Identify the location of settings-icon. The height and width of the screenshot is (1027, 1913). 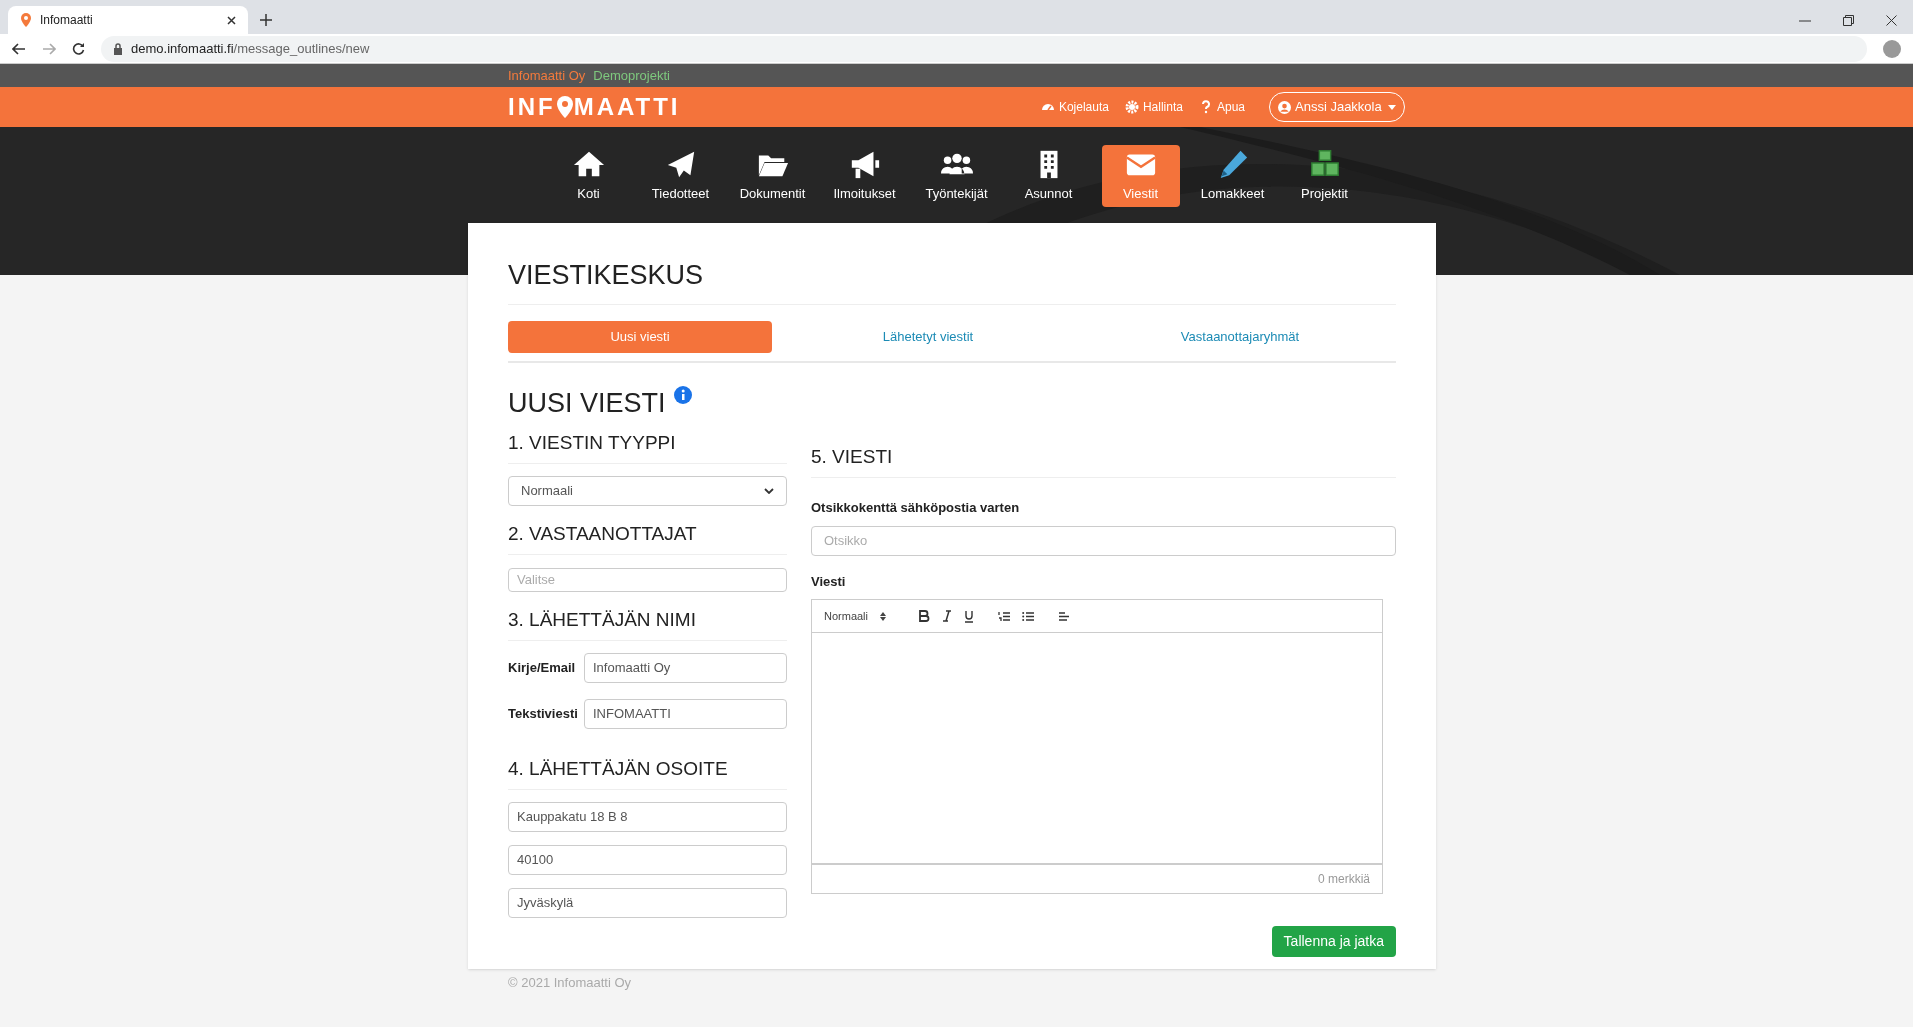
(1131, 107).